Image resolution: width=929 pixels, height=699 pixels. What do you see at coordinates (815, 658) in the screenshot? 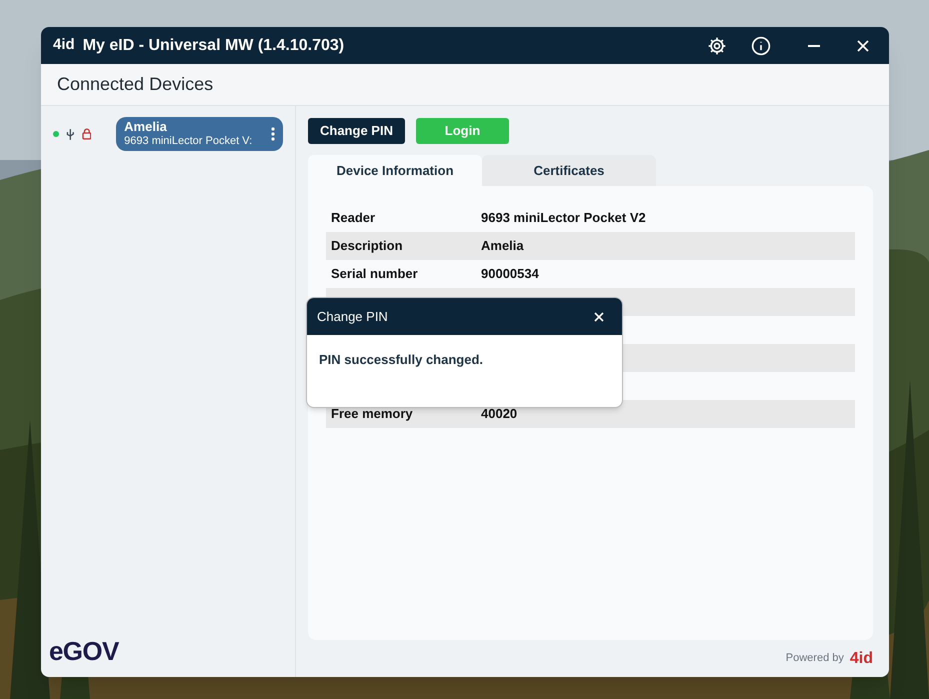
I see `powered-by-label: Powered by` at bounding box center [815, 658].